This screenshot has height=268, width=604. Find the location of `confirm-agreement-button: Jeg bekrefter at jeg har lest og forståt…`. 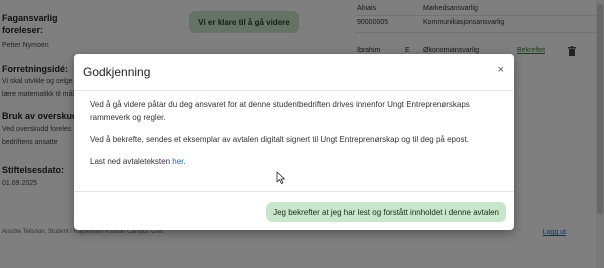

confirm-agreement-button: Jeg bekrefter at jeg har lest og forståt… is located at coordinates (386, 212).